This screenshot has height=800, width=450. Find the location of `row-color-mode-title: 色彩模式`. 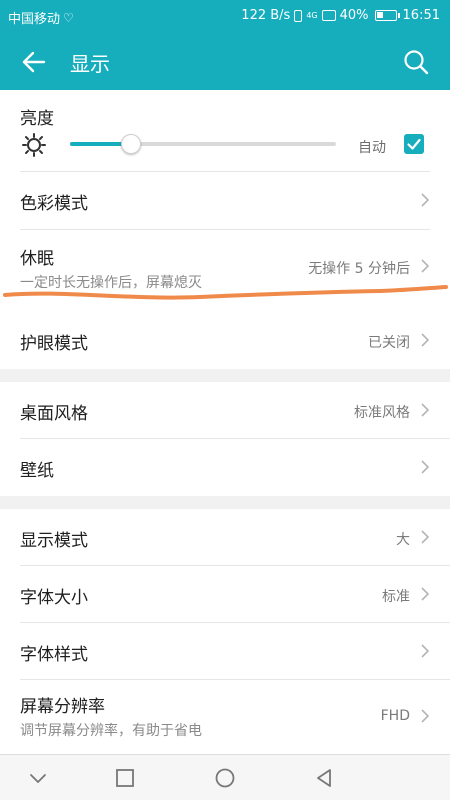

row-color-mode-title: 色彩模式 is located at coordinates (54, 204).